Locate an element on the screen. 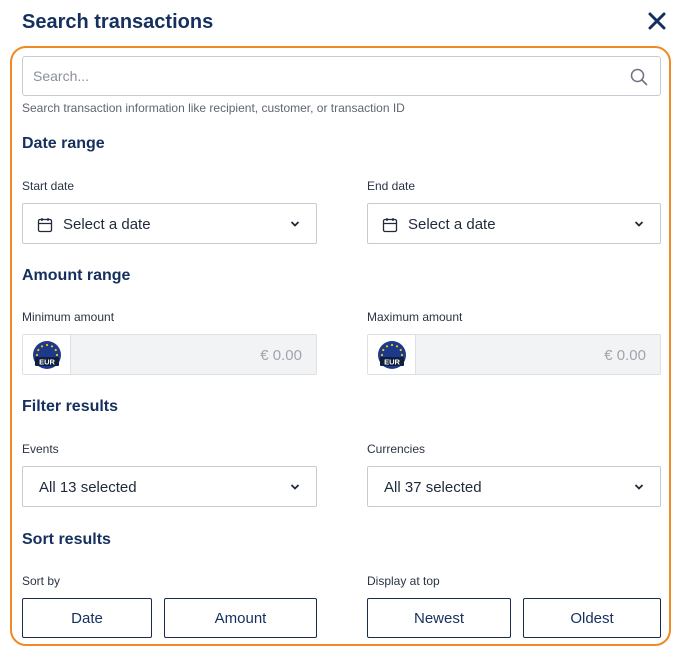  close-icon is located at coordinates (657, 21).